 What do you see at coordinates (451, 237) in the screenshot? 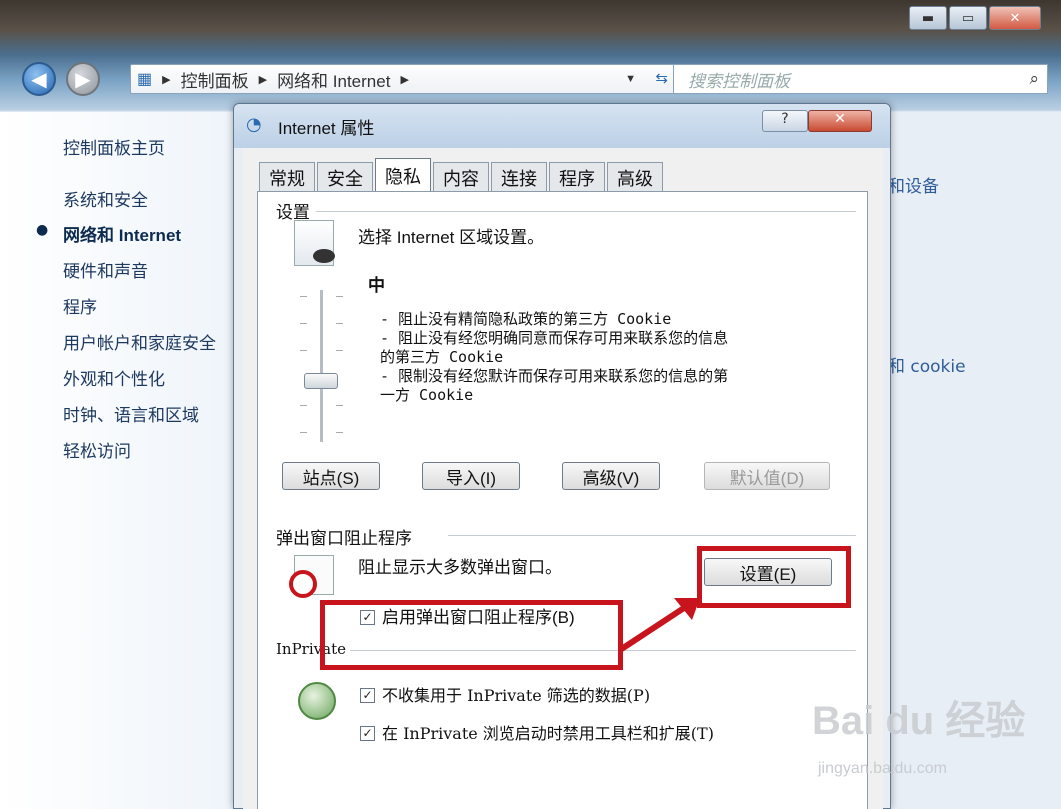
I see `settings-description: 选择 Internet 区域设置。` at bounding box center [451, 237].